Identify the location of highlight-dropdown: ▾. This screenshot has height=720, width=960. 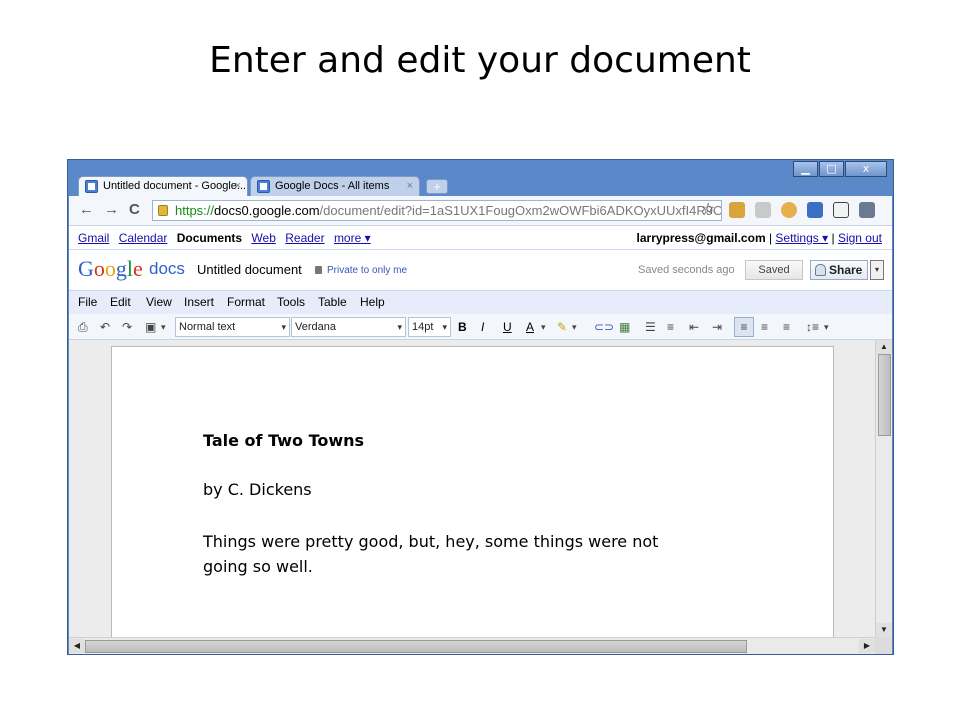
(574, 327).